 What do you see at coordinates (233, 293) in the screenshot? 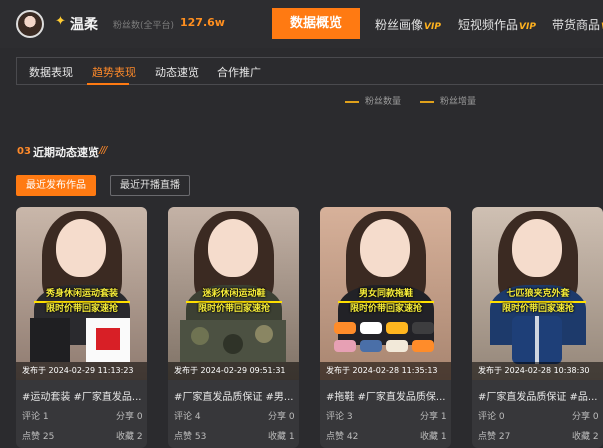
I see `video-thumbnail: 迷彩休闲运动鞋 限时价带回家速抢 发布于 2024-02-29 09:51:31` at bounding box center [233, 293].